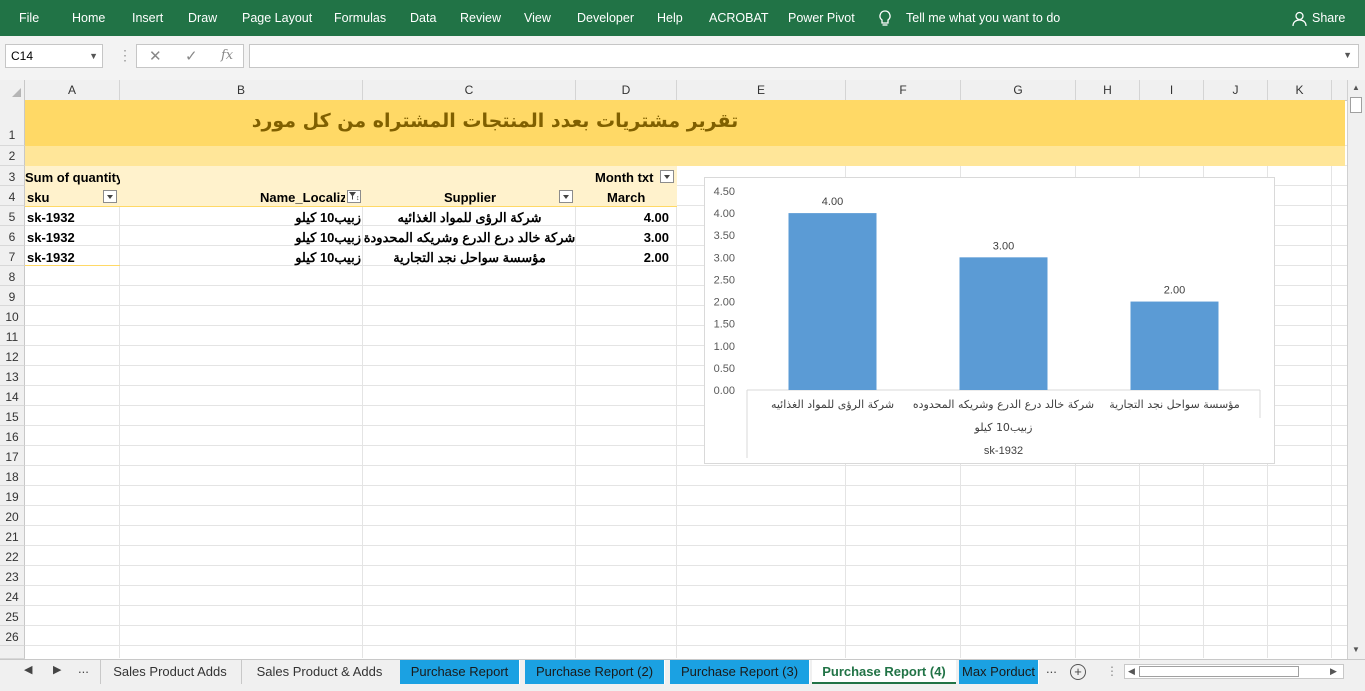 The height and width of the screenshot is (691, 1365). I want to click on row-header-20: 20, so click(12, 516).